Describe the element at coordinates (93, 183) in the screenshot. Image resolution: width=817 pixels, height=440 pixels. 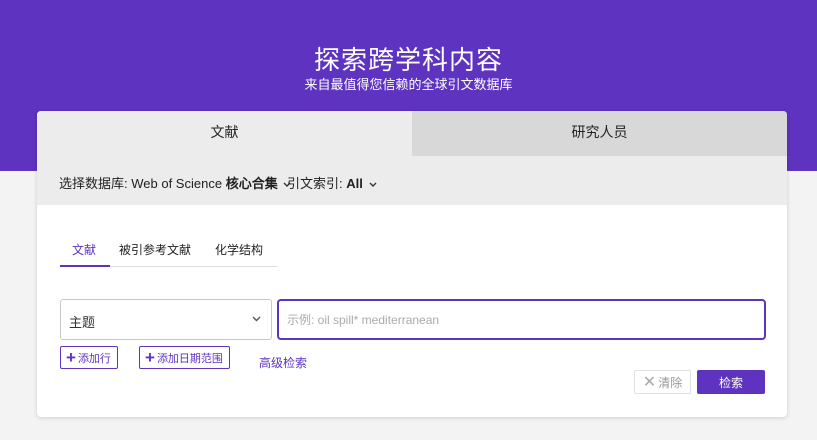
I see `database-label: 选择数据库:` at that location.